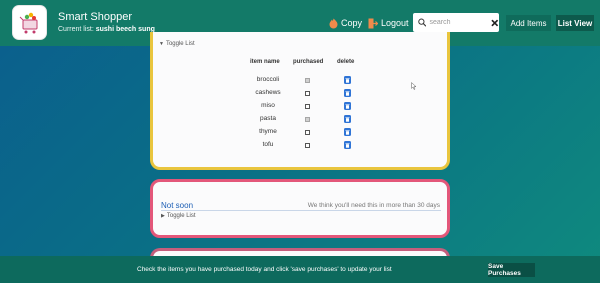 The height and width of the screenshot is (283, 600). What do you see at coordinates (346, 62) in the screenshot?
I see `column-header-delete: delete` at bounding box center [346, 62].